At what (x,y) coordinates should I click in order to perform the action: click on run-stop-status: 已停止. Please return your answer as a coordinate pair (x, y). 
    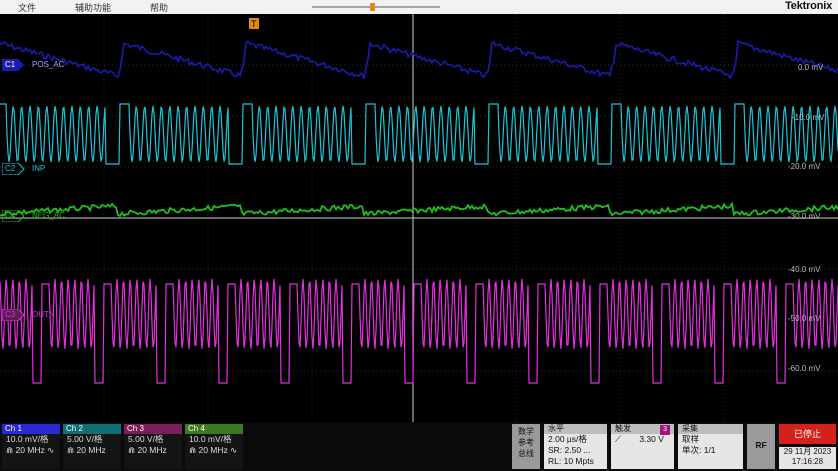
    Looking at the image, I should click on (807, 434).